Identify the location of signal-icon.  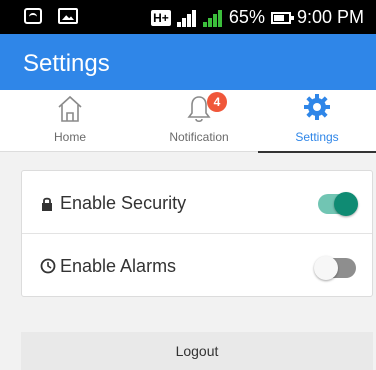
(186, 18).